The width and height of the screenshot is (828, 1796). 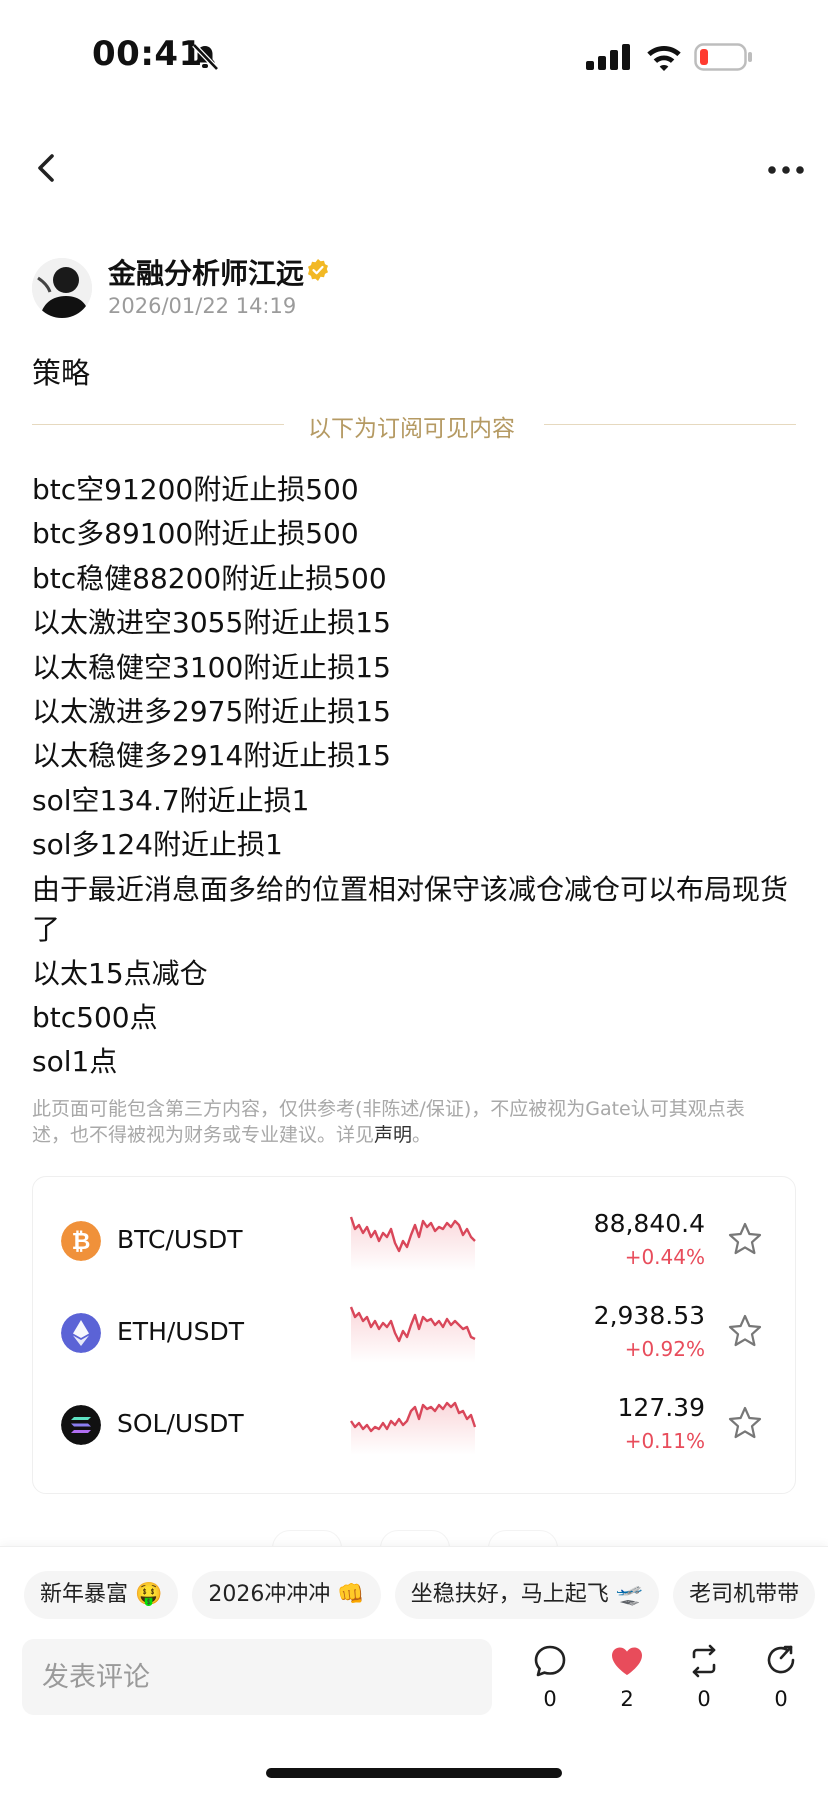 I want to click on wifi-icon, so click(x=664, y=58).